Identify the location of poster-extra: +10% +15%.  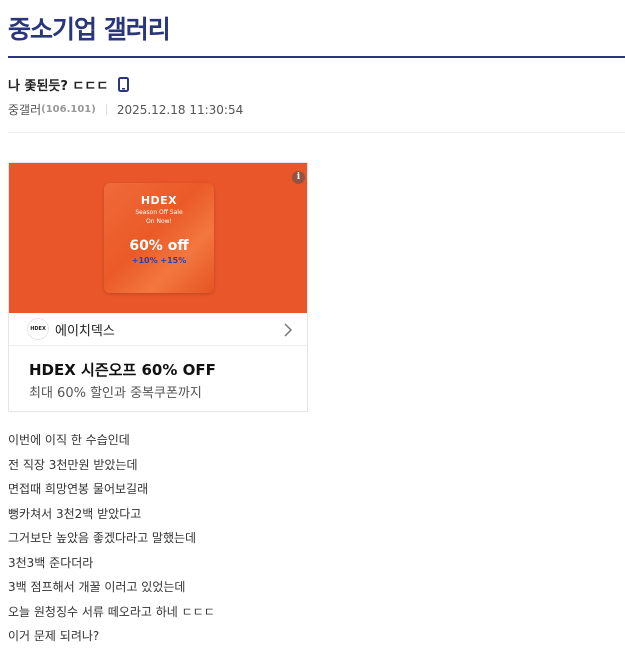
(159, 260).